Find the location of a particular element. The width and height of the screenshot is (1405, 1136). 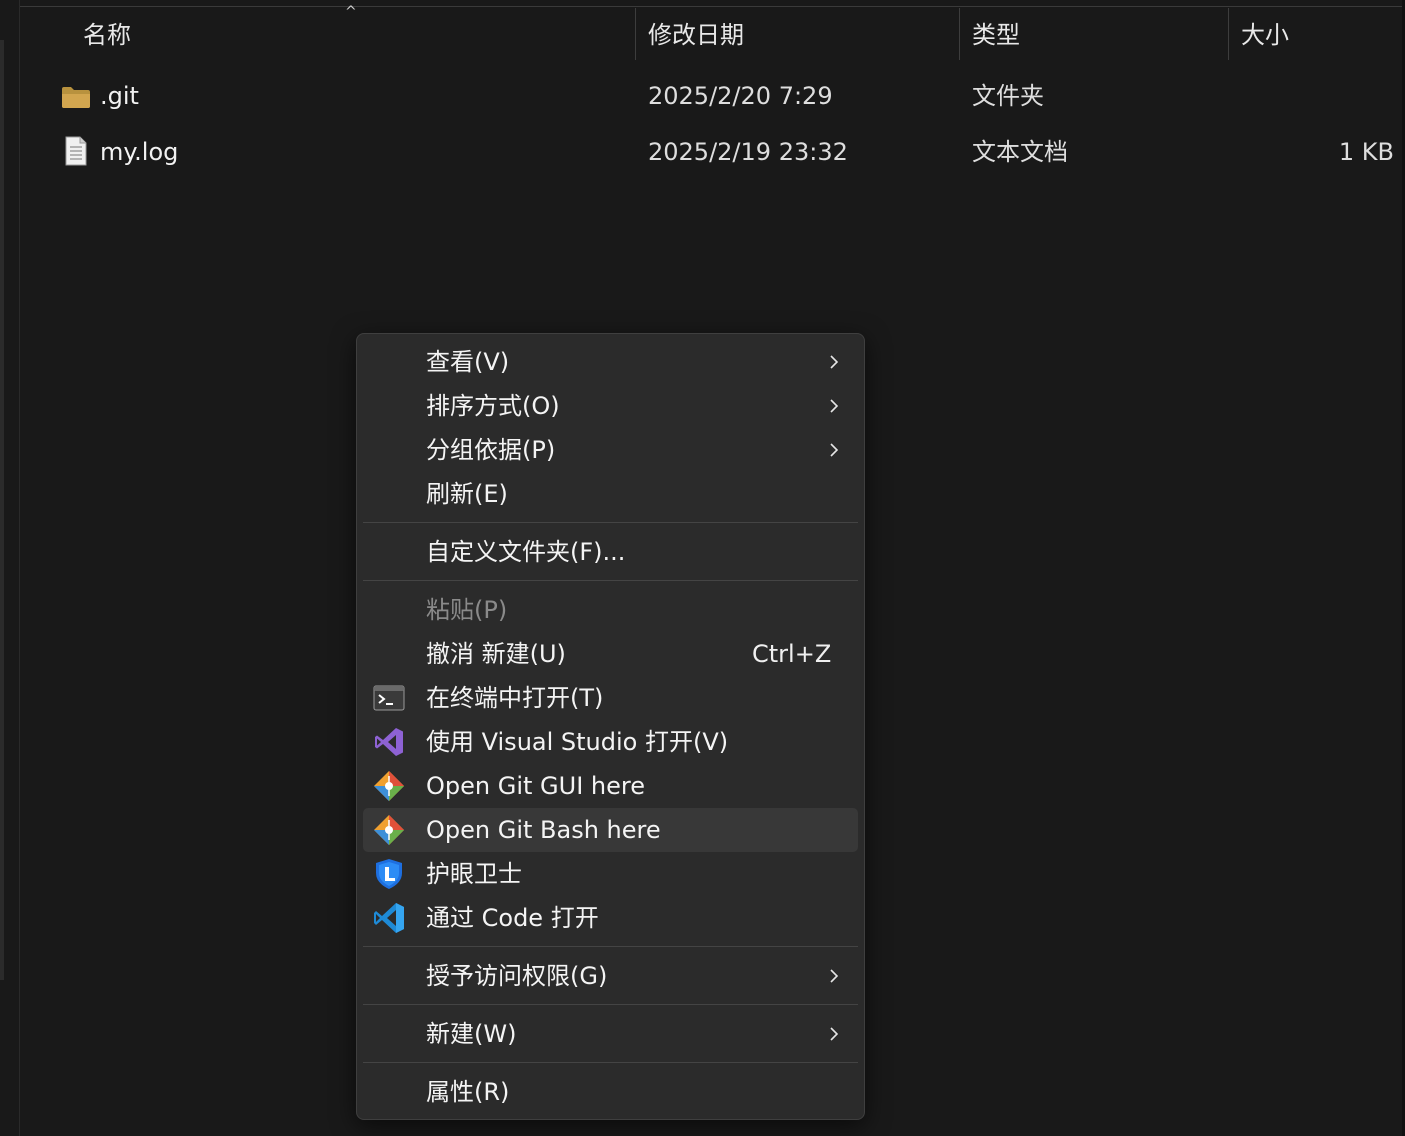

menu-item-label: 护眼卫士 is located at coordinates (474, 874).